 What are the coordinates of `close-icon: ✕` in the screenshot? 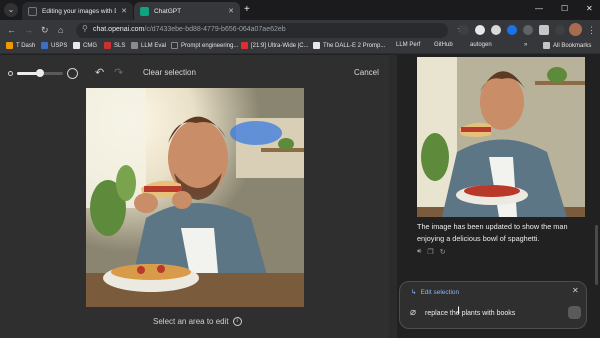 It's located at (575, 290).